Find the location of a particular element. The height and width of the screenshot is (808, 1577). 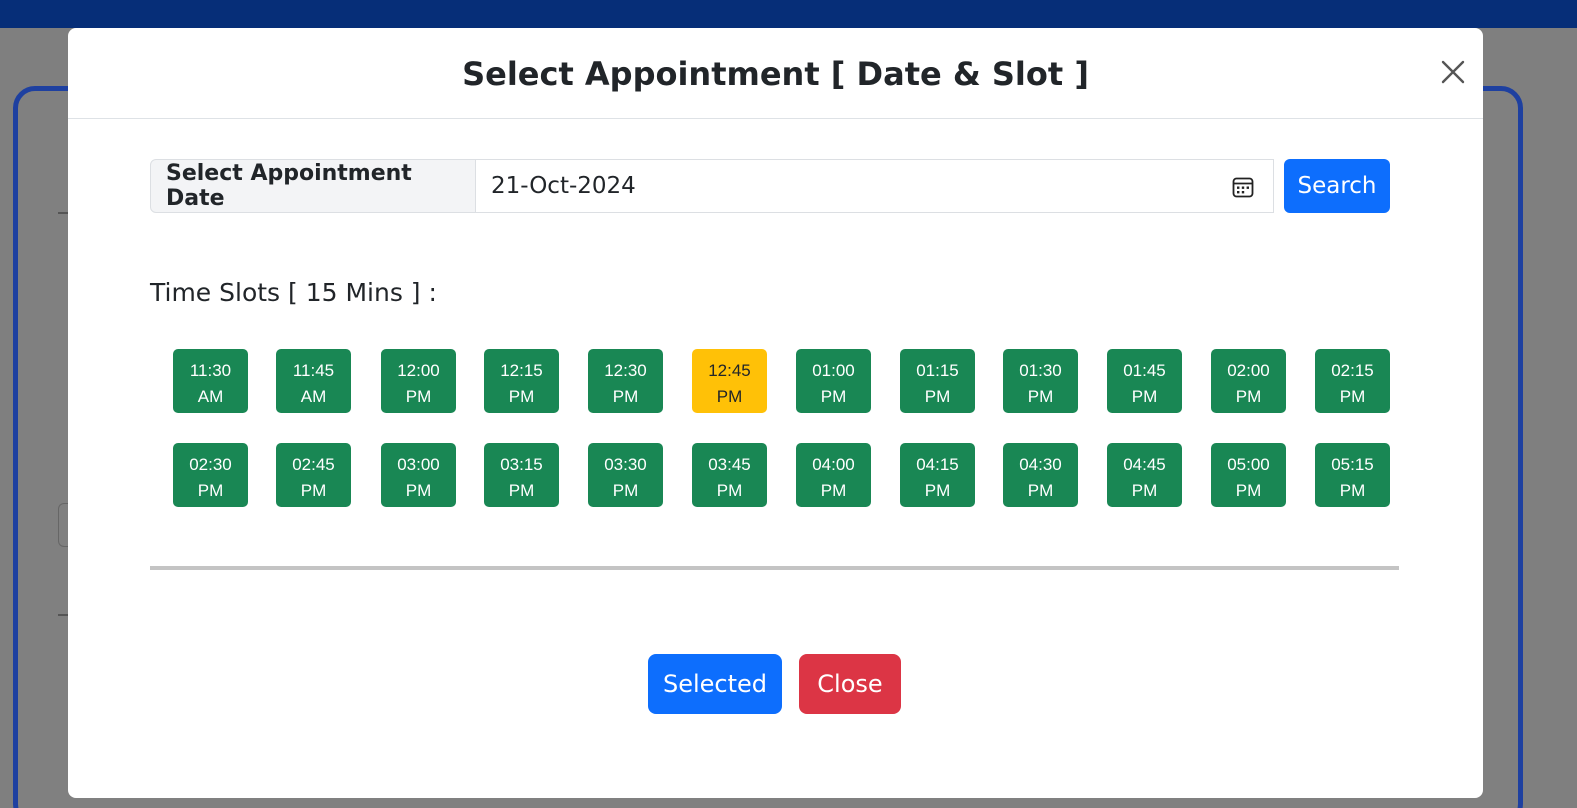

slot-time: 04:45 is located at coordinates (1144, 464).